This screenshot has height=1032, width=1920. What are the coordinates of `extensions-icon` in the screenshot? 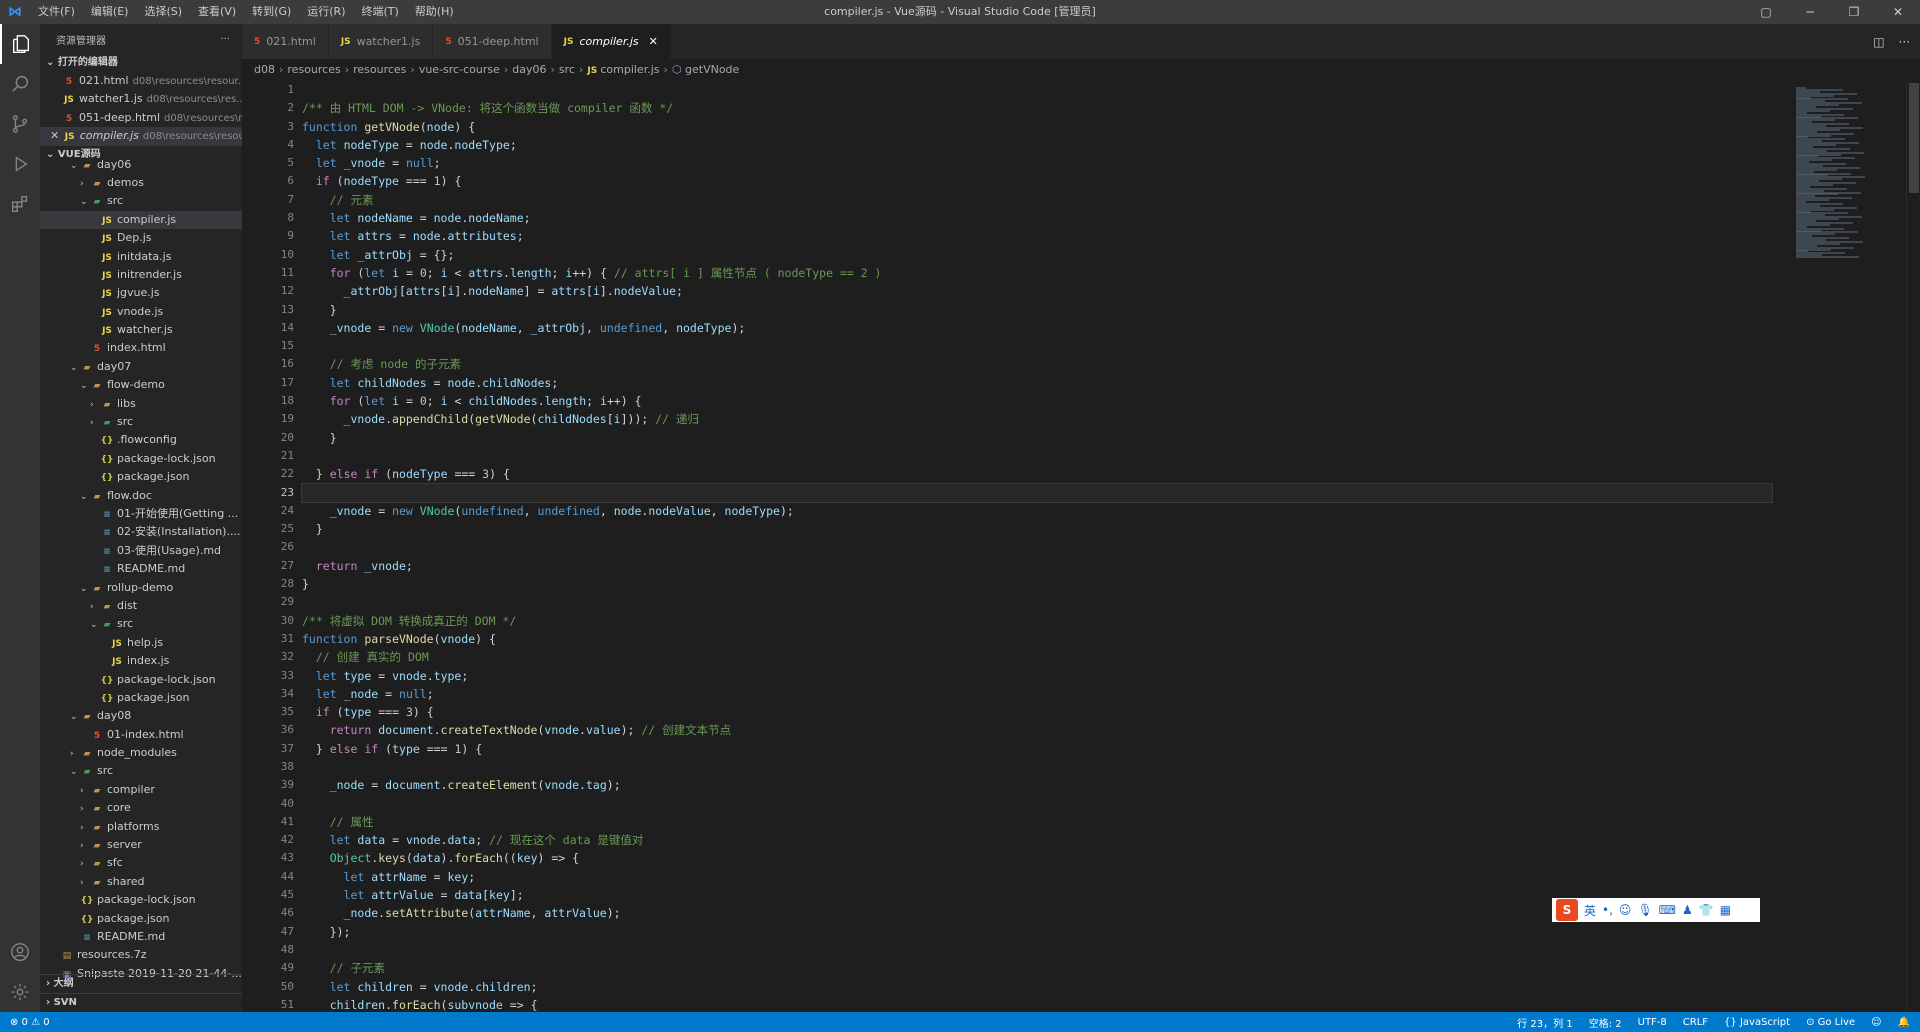 It's located at (20, 204).